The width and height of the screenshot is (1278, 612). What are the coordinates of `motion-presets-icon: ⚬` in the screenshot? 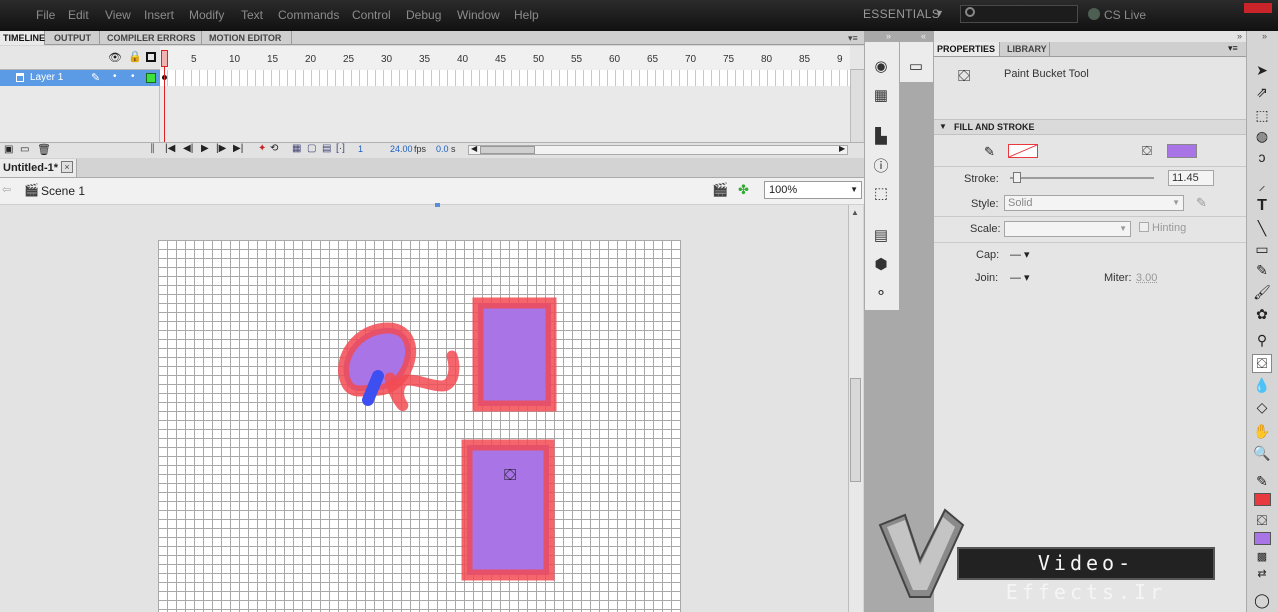 It's located at (881, 293).